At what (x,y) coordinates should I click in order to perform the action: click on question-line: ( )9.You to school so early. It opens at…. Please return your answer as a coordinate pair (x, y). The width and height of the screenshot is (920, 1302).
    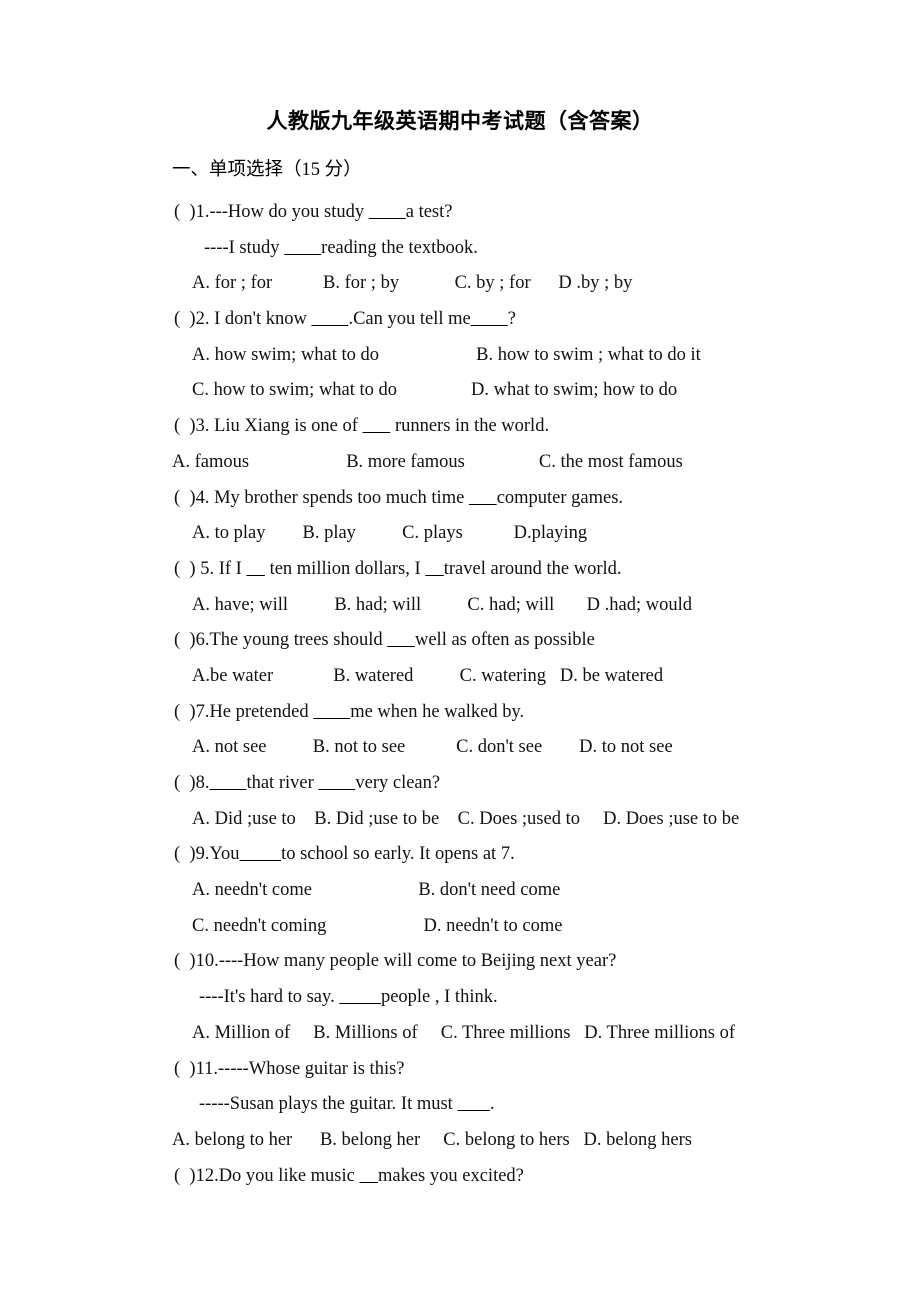
    Looking at the image, I should click on (344, 854).